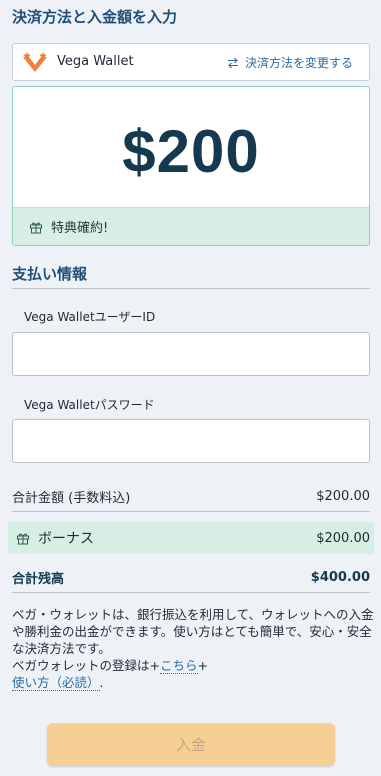 This screenshot has width=381, height=776. Describe the element at coordinates (343, 538) in the screenshot. I see `bonus-value: $200.00` at that location.